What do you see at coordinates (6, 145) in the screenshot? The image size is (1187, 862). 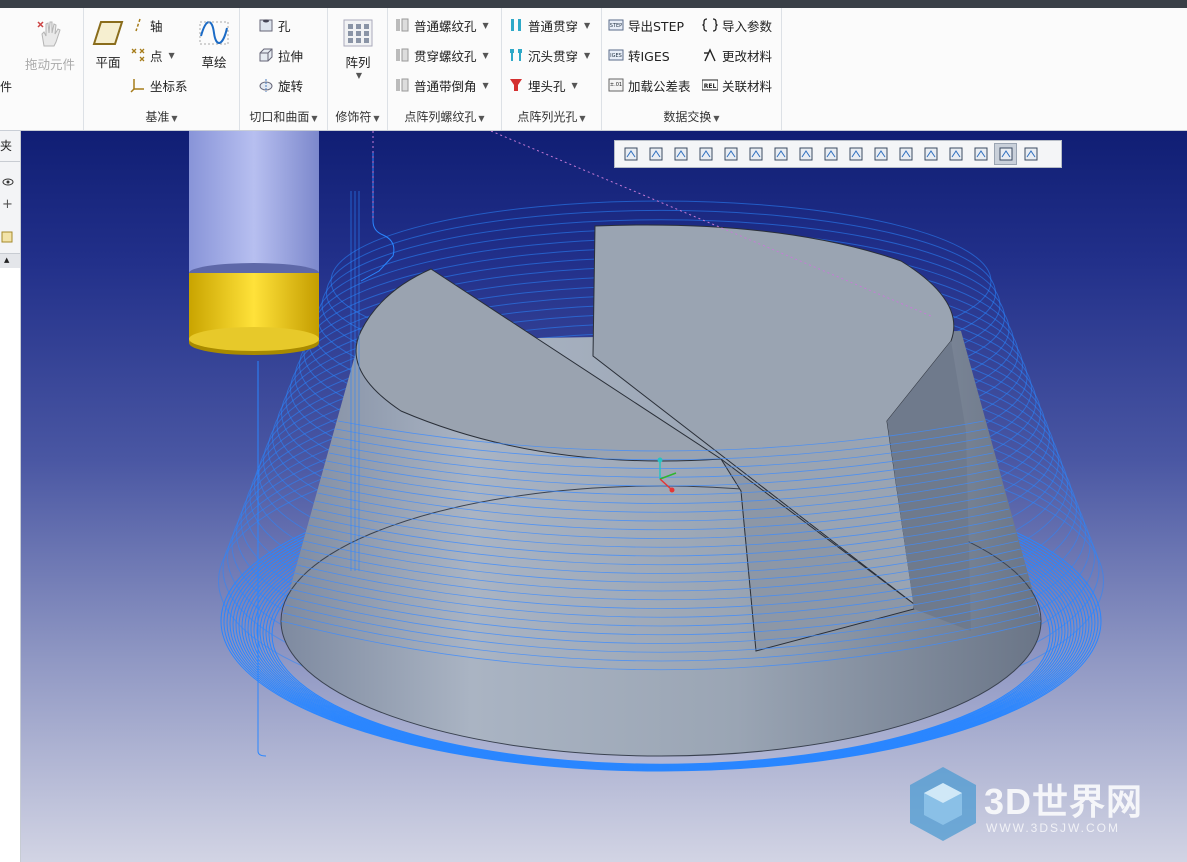 I see `sidebar-tab-label: 夹` at bounding box center [6, 145].